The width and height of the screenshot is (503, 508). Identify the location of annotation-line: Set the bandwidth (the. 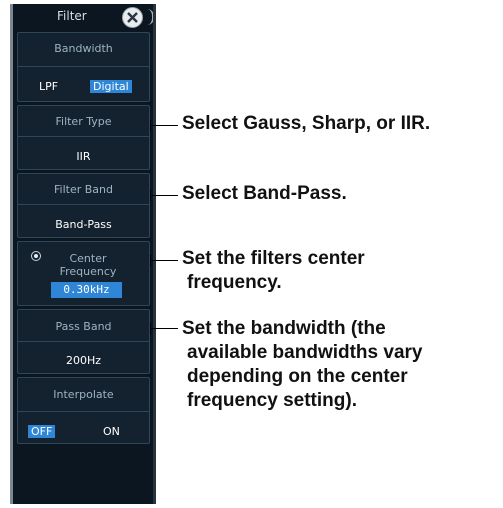
(284, 328).